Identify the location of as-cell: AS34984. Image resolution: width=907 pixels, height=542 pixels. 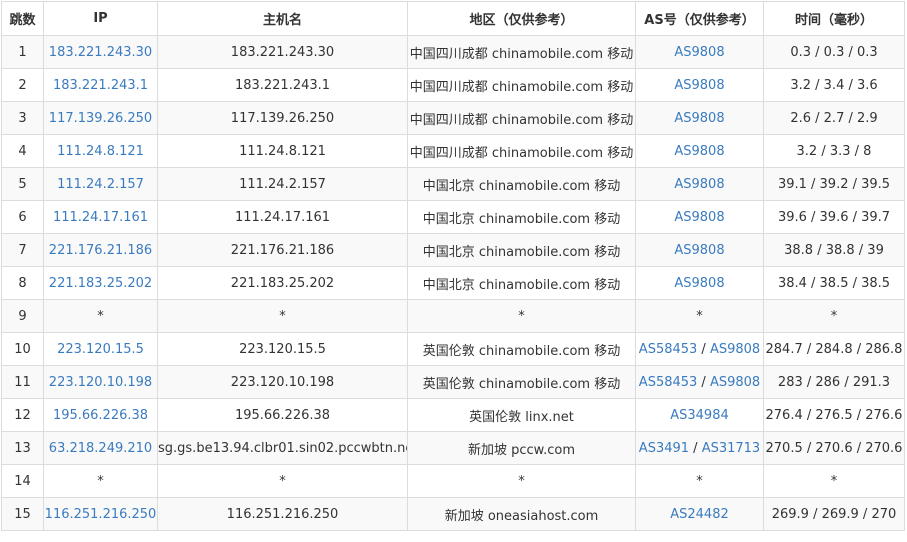
(699, 415).